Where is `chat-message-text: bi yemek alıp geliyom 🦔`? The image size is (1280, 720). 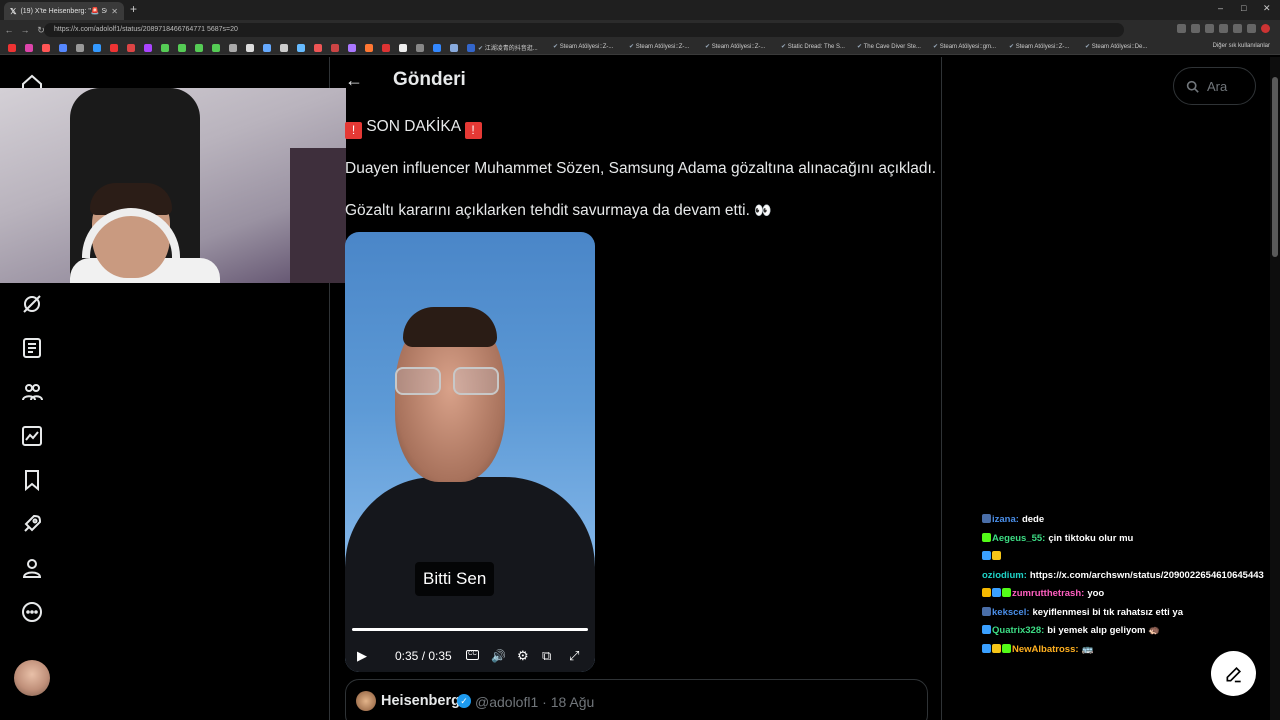 chat-message-text: bi yemek alıp geliyom 🦔 is located at coordinates (1103, 630).